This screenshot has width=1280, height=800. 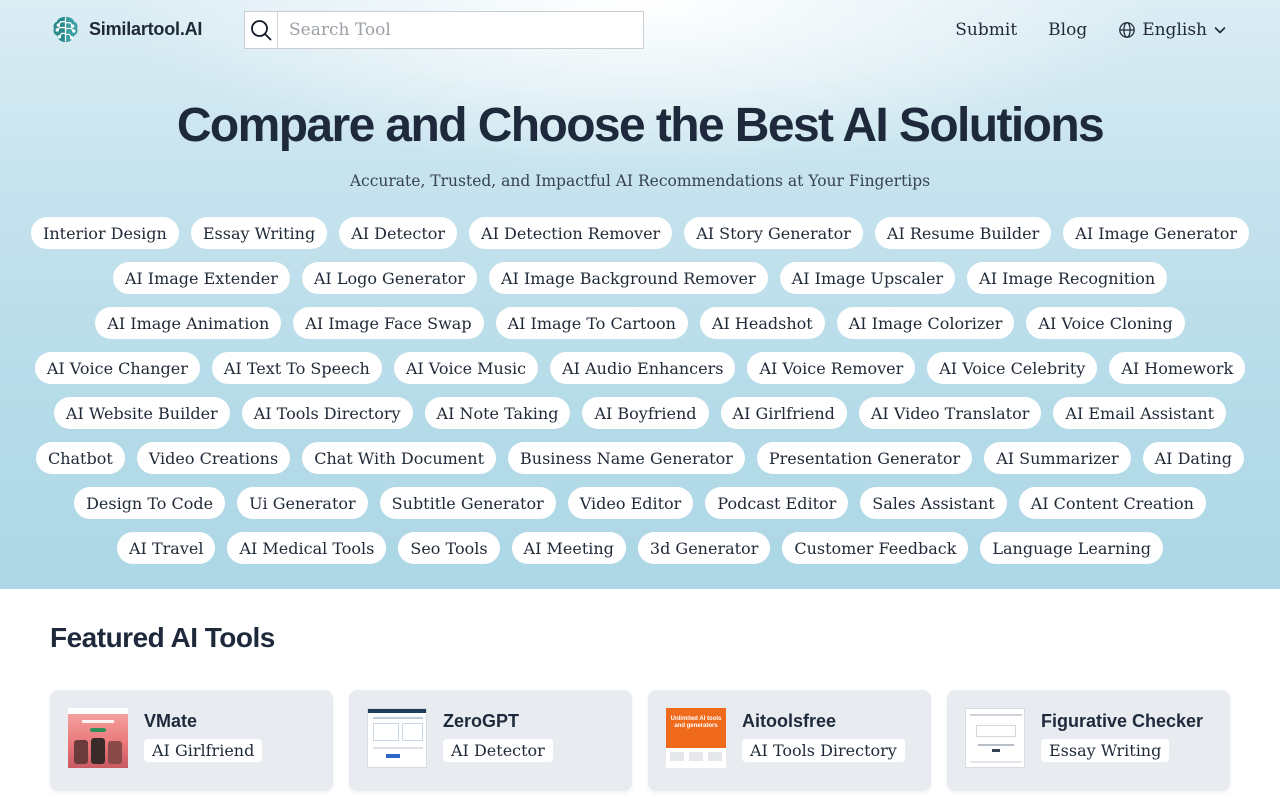 What do you see at coordinates (1112, 503) in the screenshot?
I see `category-tag: AI Content Creation` at bounding box center [1112, 503].